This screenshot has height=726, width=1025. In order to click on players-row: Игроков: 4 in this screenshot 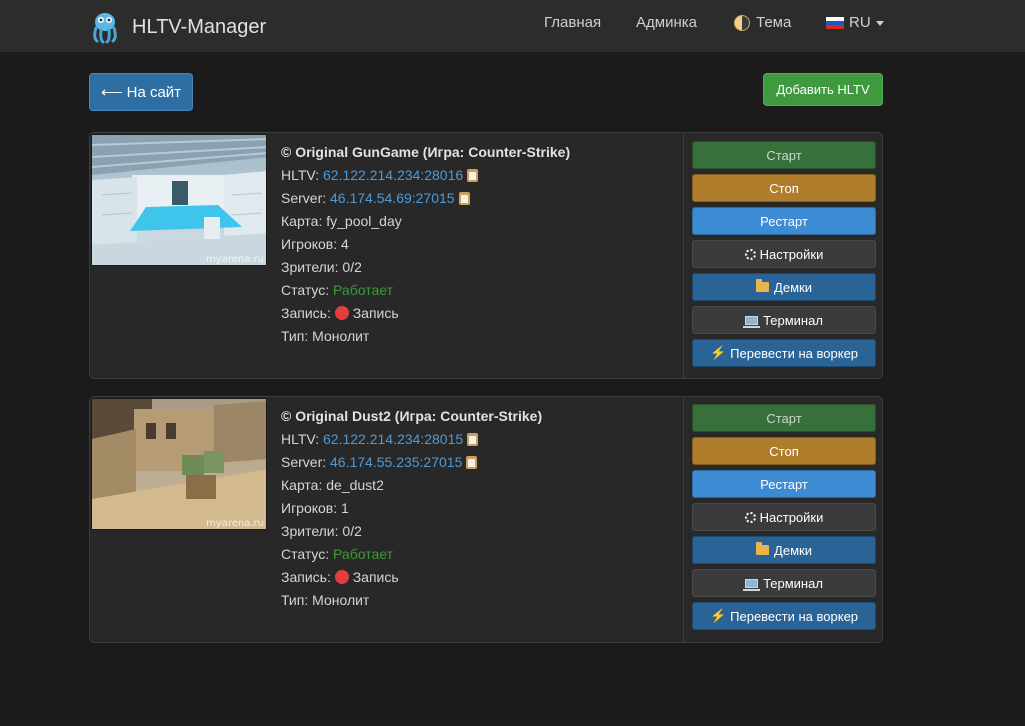, I will do `click(315, 244)`.